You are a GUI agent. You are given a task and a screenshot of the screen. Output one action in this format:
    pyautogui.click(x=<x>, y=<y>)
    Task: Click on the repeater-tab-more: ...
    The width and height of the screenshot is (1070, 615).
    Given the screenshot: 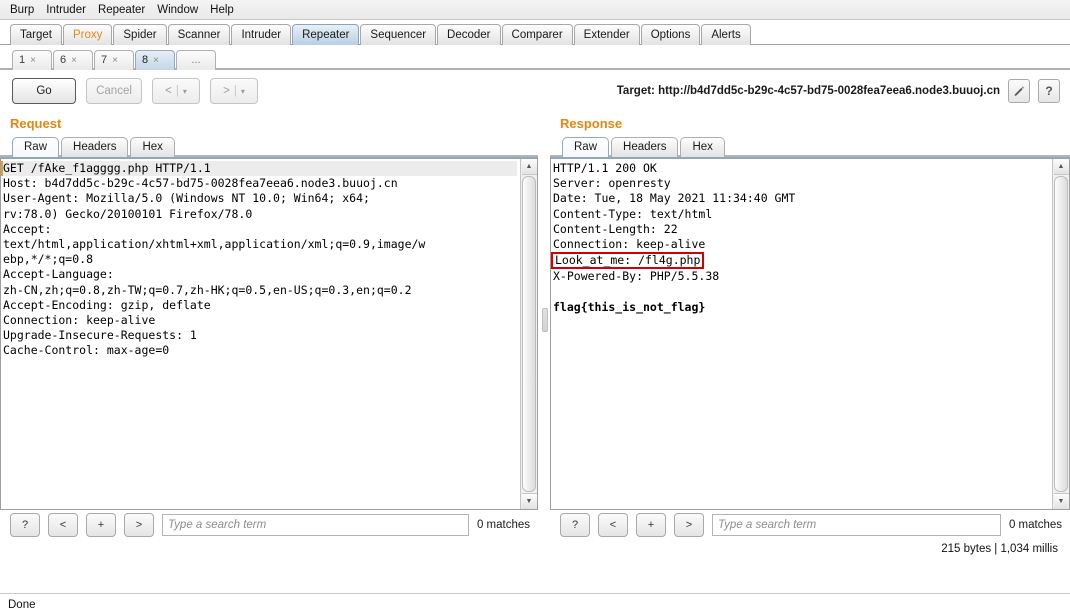 What is the action you would take?
    pyautogui.click(x=196, y=60)
    